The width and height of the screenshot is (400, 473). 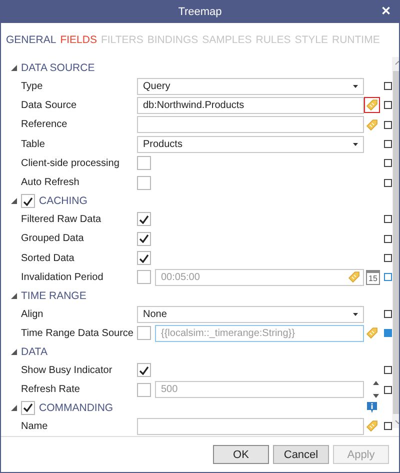 I want to click on property-label: Invalidation Period, so click(x=62, y=277).